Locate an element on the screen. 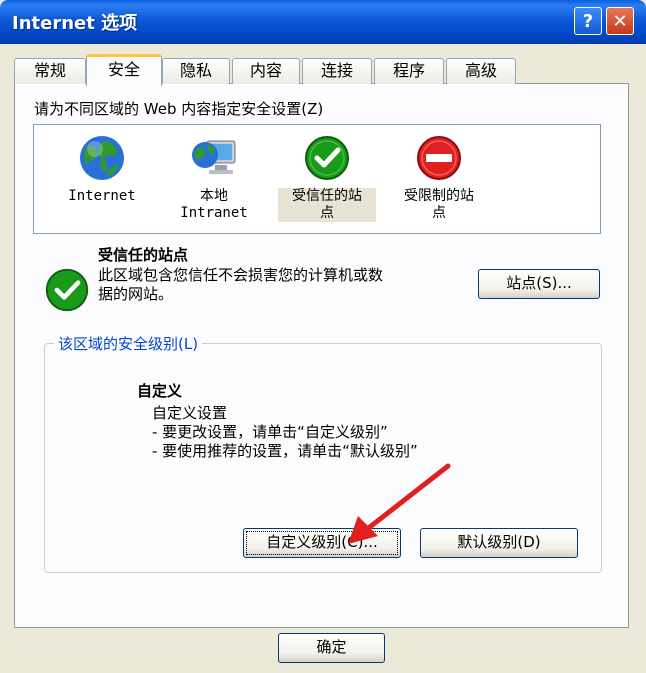 This screenshot has width=646, height=673. intranet-computer-icon is located at coordinates (214, 157).